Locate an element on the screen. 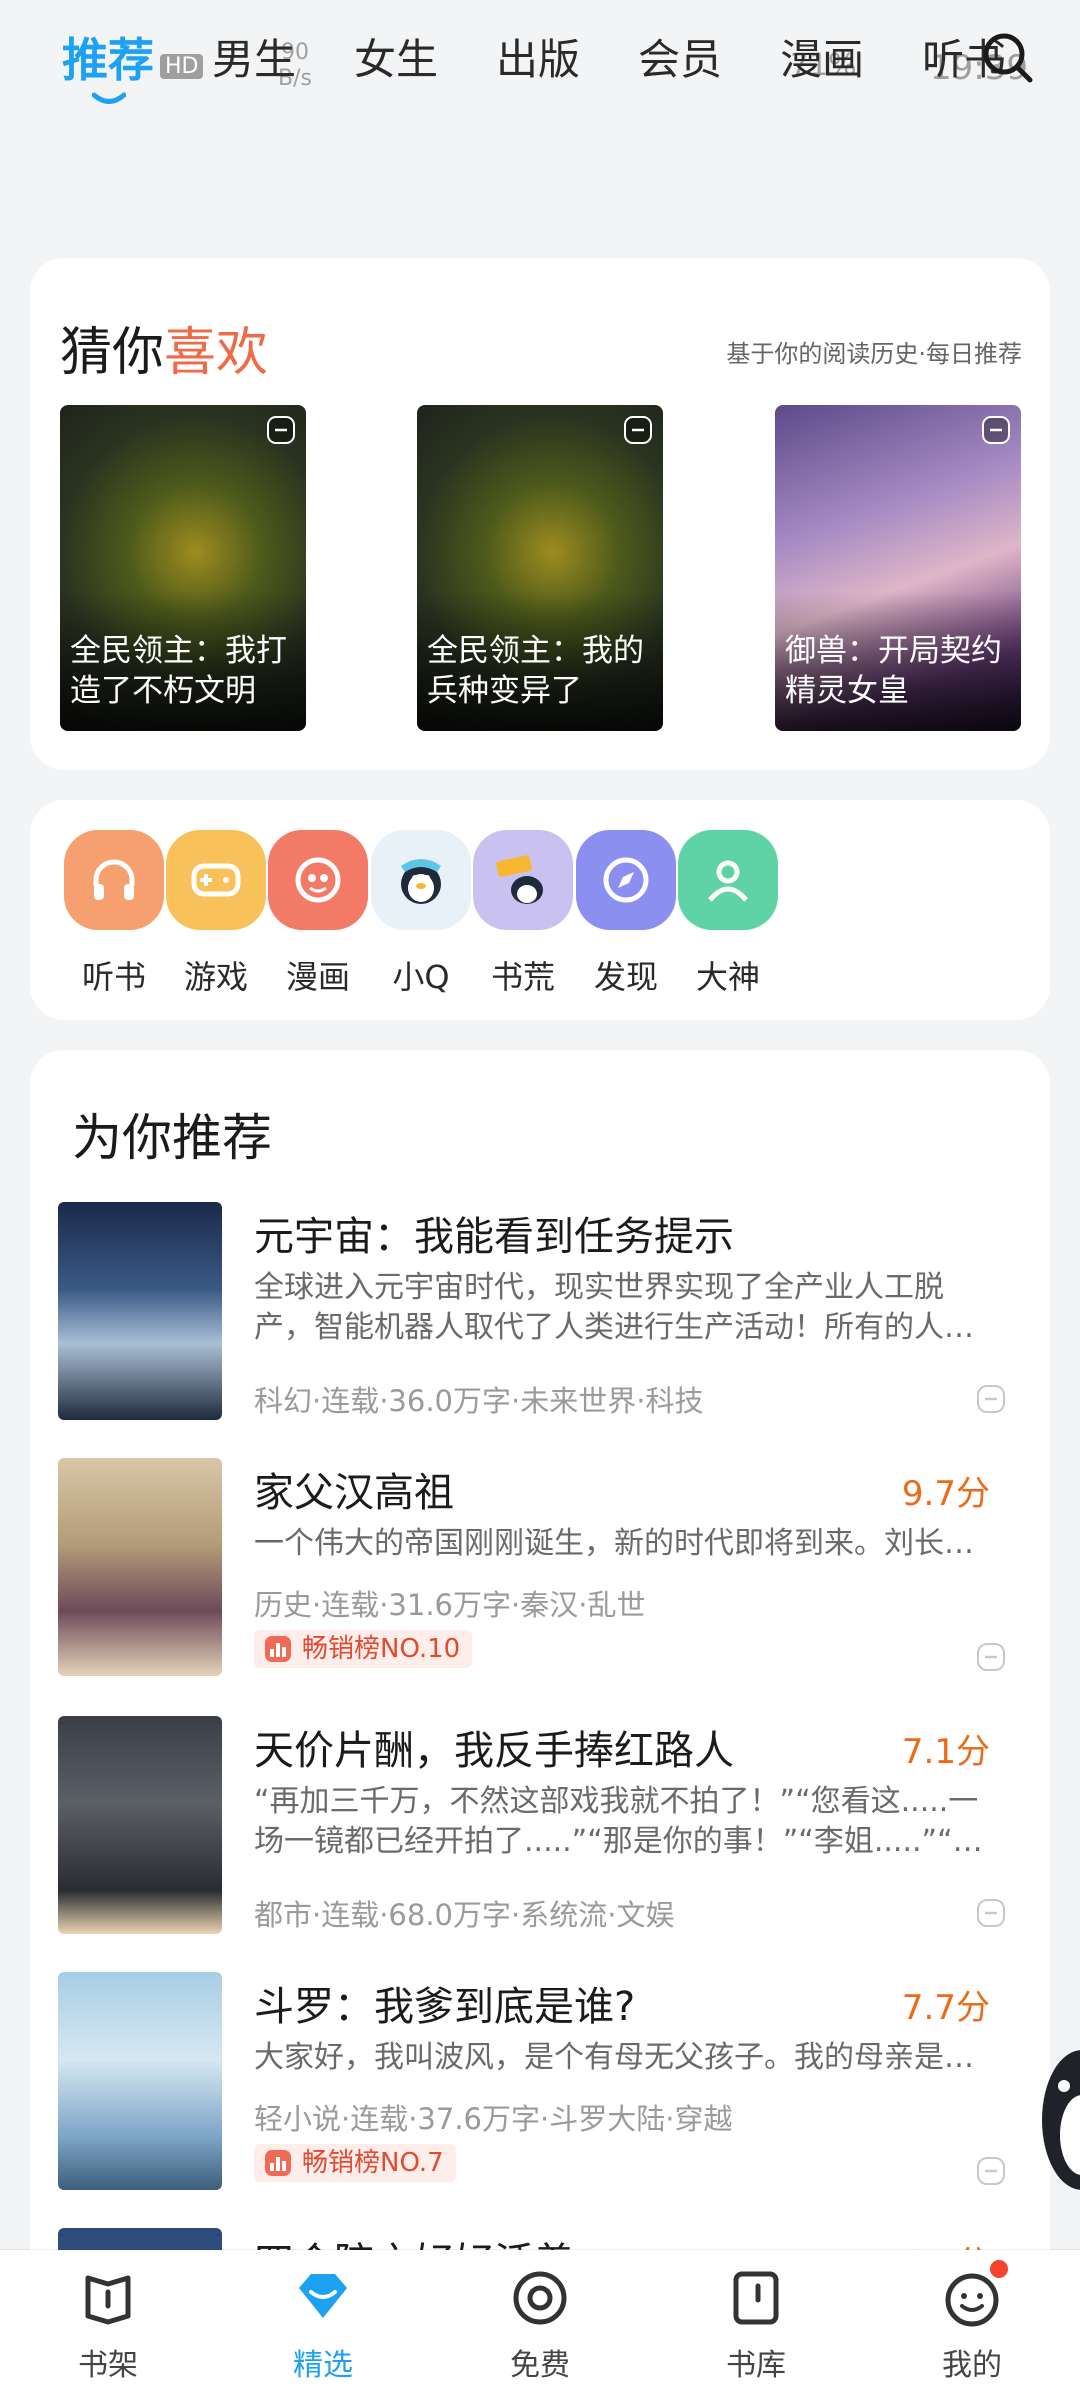 The height and width of the screenshot is (2400, 1080). top-bar: HD 90 B/s 71% 19:39 推荐 男生 女生 出版 会员 漫画 听书 is located at coordinates (540, 65).